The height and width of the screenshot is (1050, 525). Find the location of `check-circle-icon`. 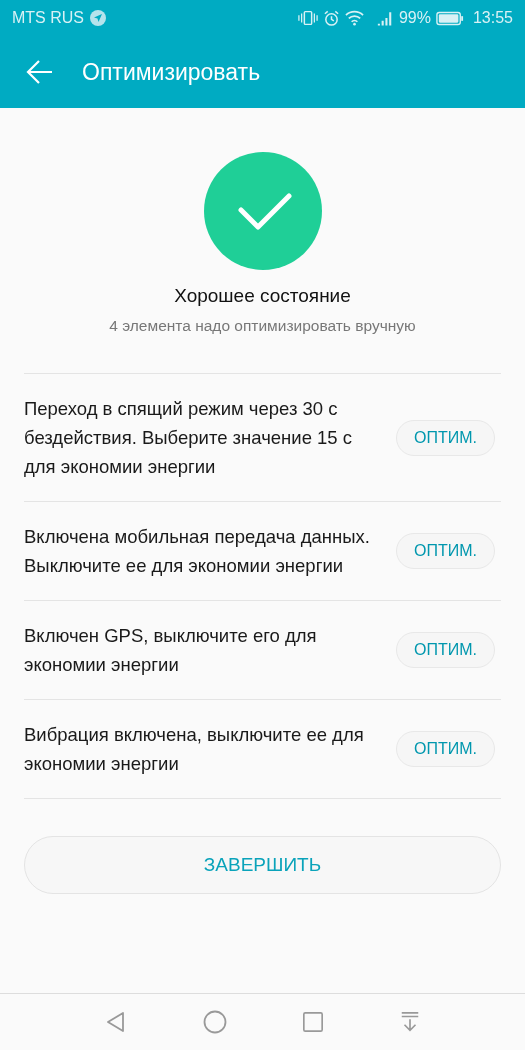

check-circle-icon is located at coordinates (262, 211).